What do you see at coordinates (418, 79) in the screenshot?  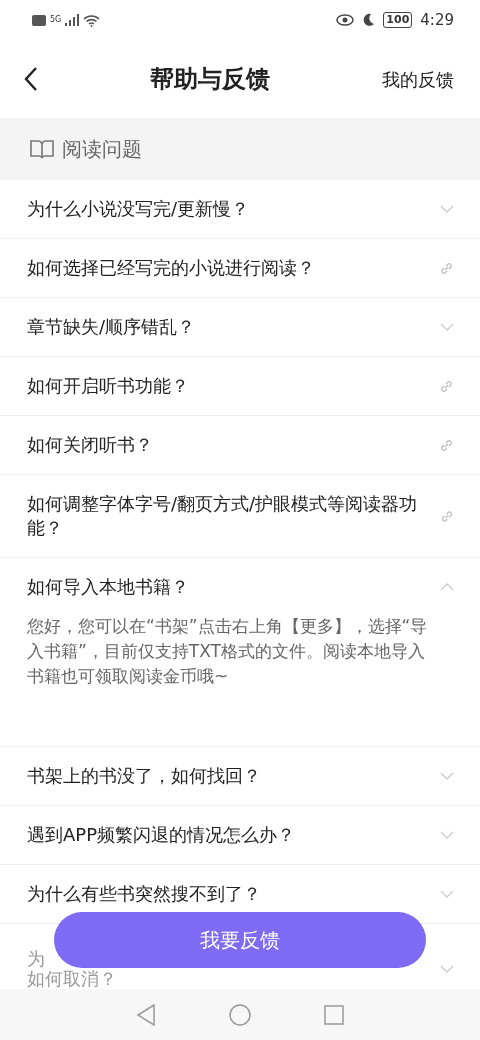 I see `my-feedback-link: 我的反馈` at bounding box center [418, 79].